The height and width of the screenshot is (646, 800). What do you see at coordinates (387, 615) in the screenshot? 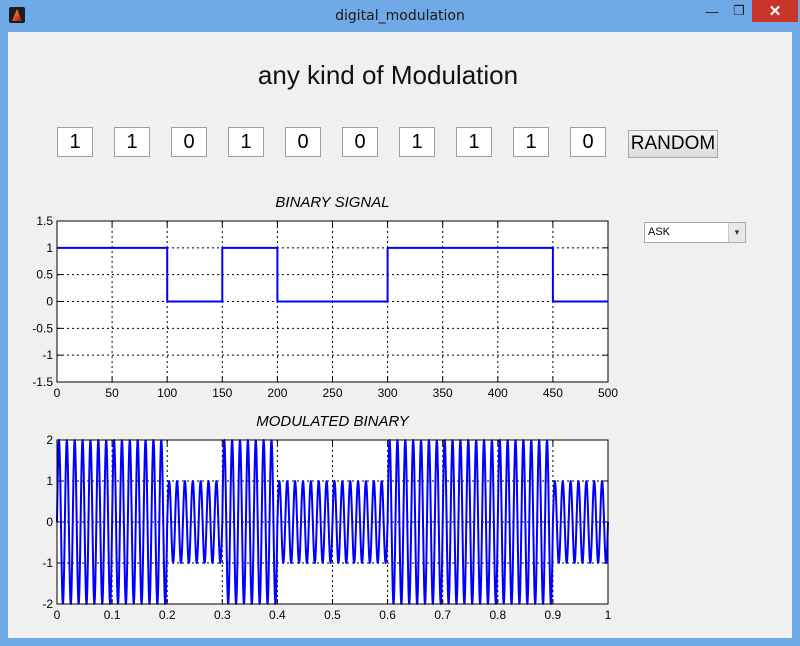
I see `modulated-x-tick-label: 0.6` at bounding box center [387, 615].